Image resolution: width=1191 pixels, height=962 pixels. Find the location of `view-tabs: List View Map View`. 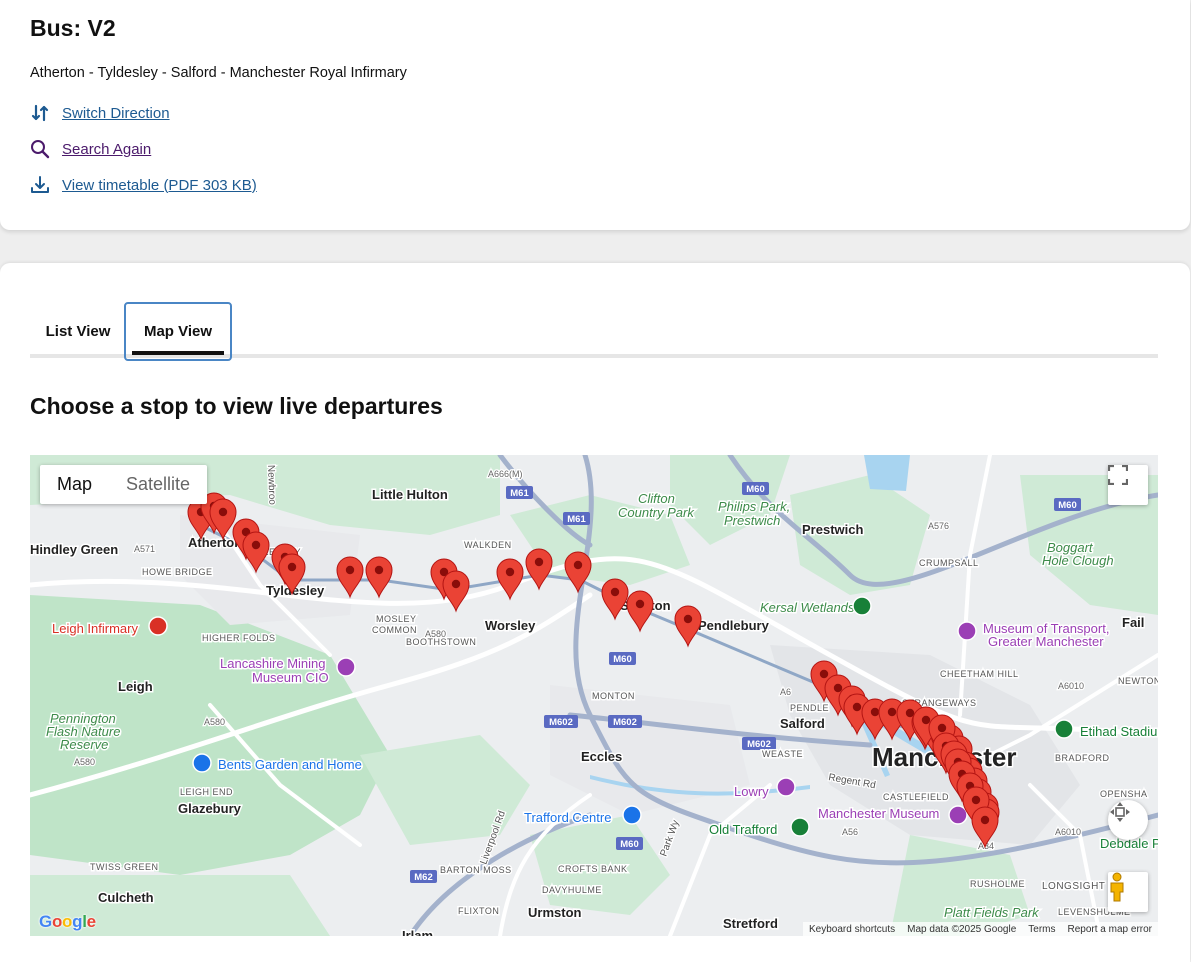

view-tabs: List View Map View is located at coordinates (594, 331).